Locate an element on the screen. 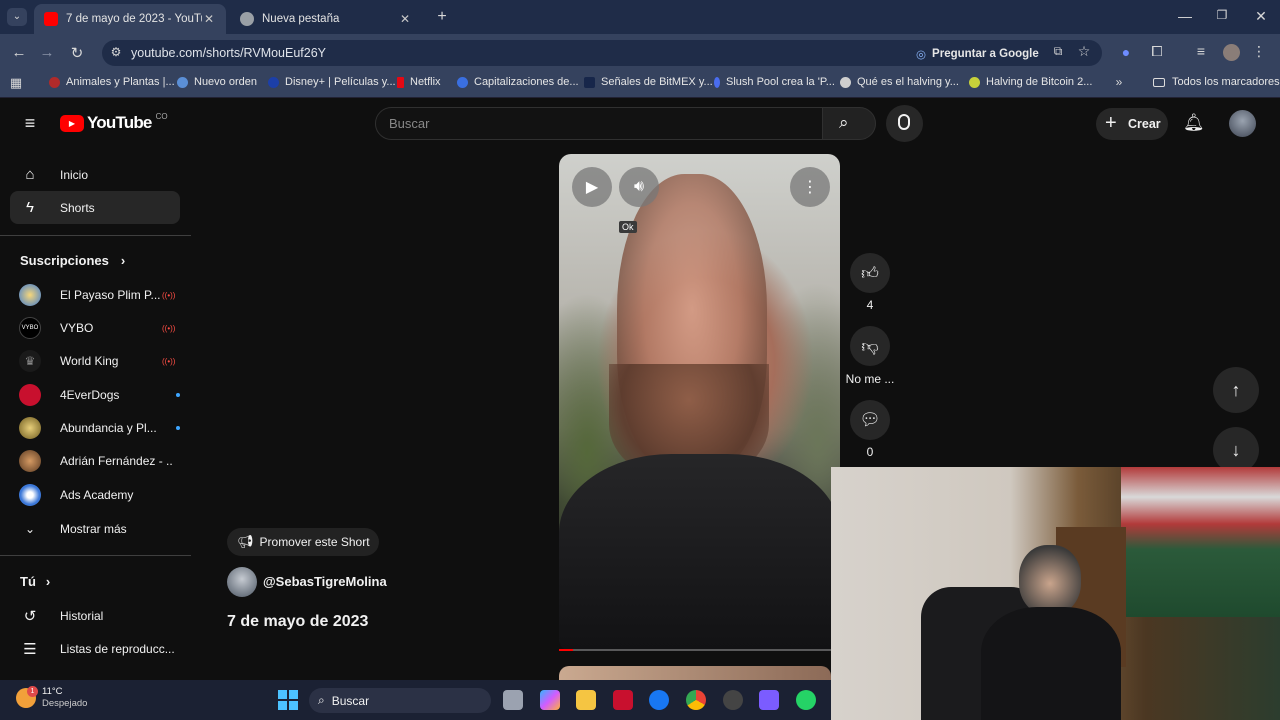  more-bookmarks-icon: » is located at coordinates (1119, 82).